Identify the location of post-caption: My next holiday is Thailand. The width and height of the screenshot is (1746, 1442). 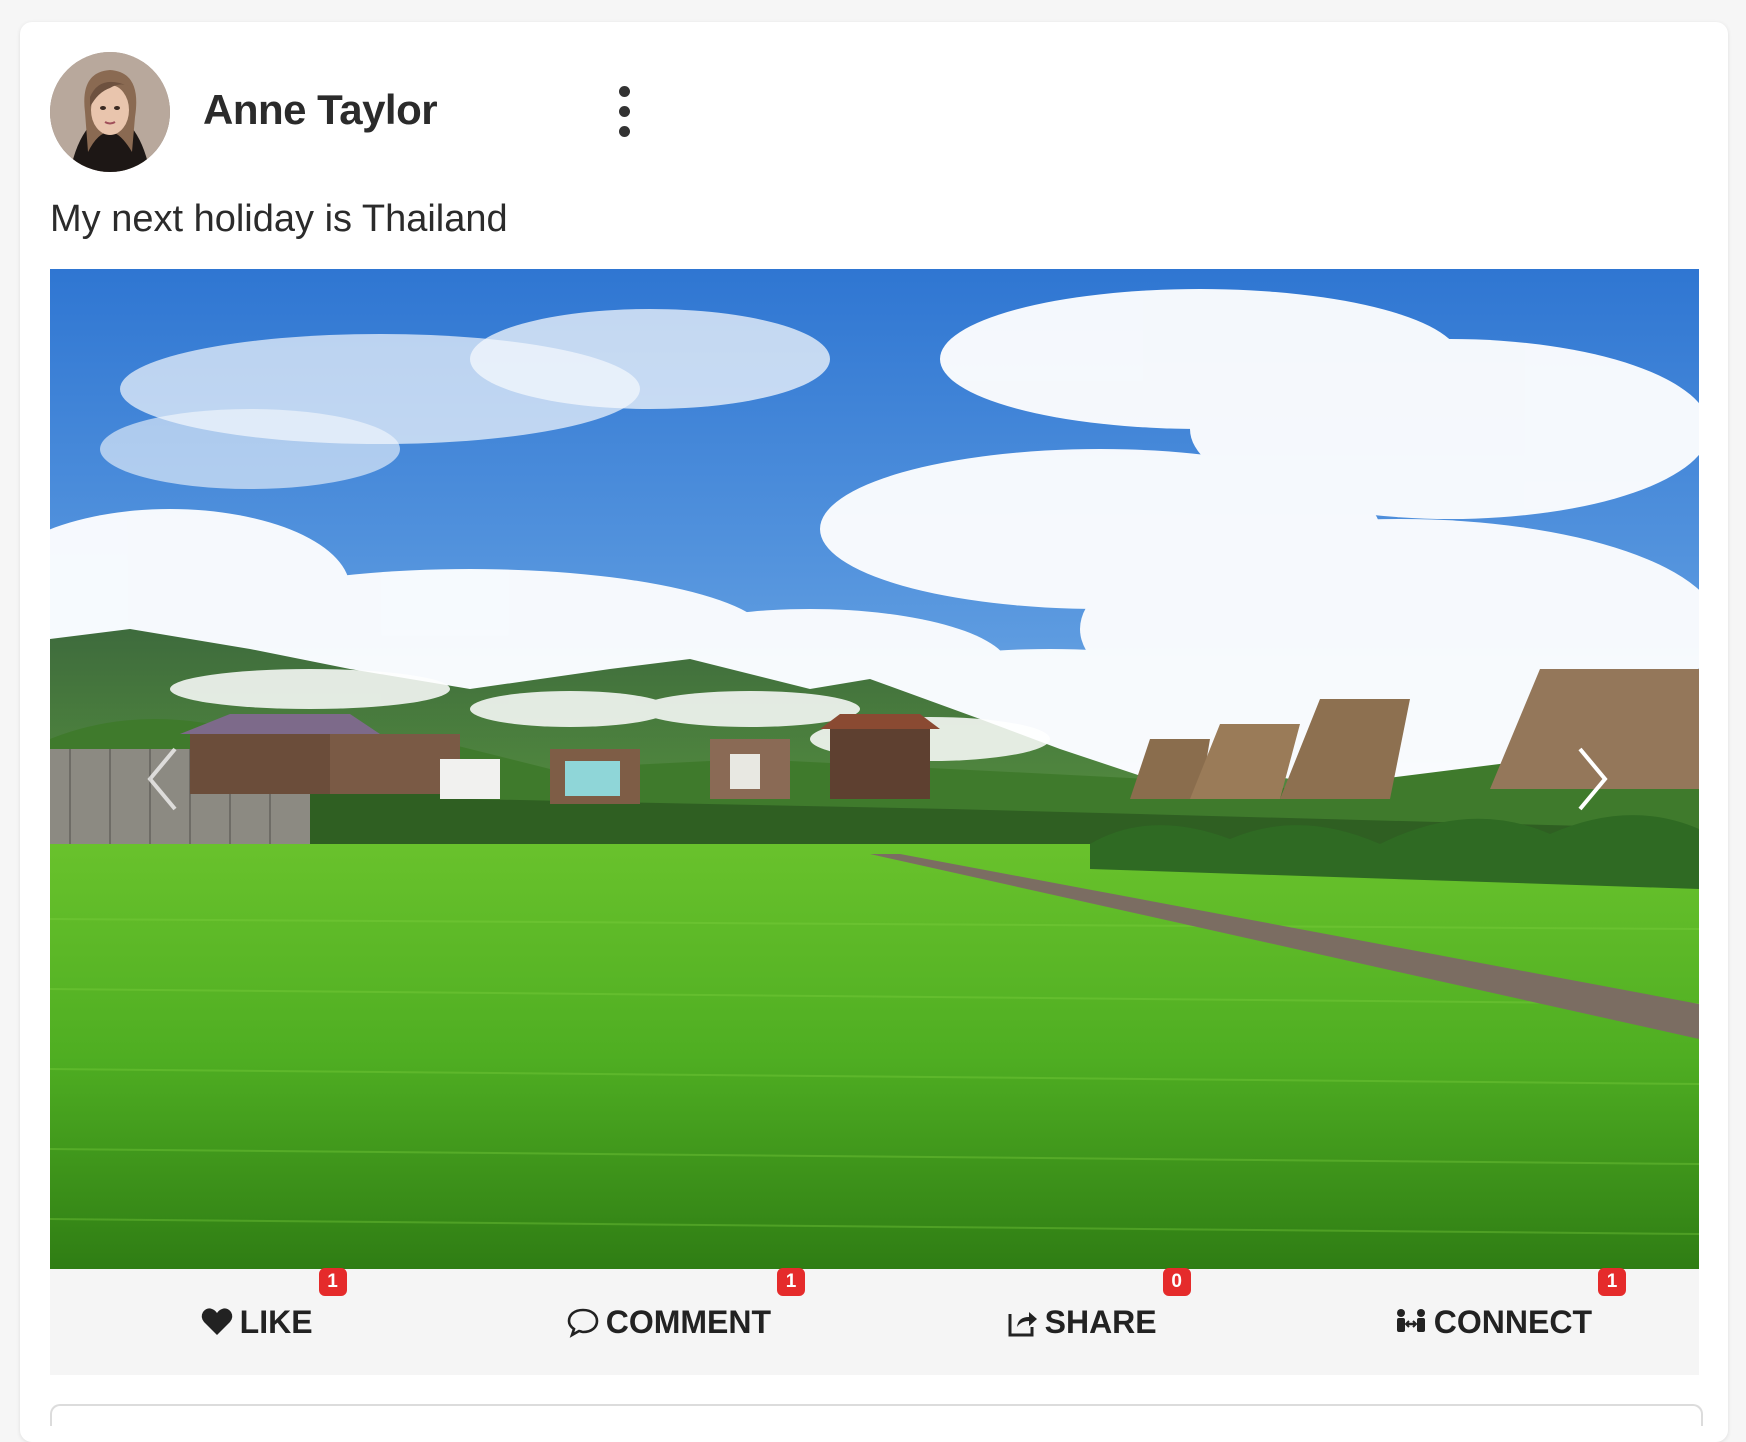
(279, 219).